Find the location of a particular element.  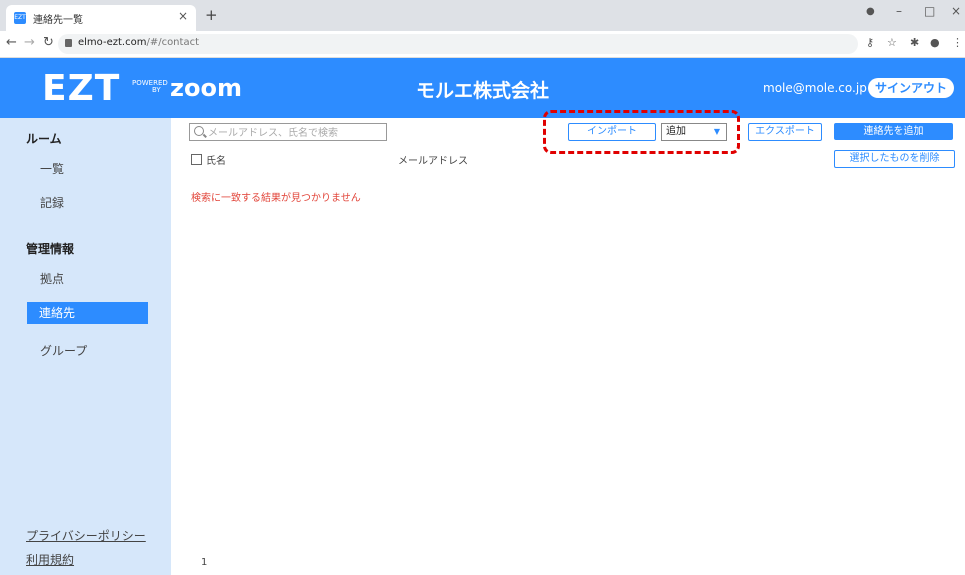

sidebar-item-contacts: 連絡先 is located at coordinates (87, 313).